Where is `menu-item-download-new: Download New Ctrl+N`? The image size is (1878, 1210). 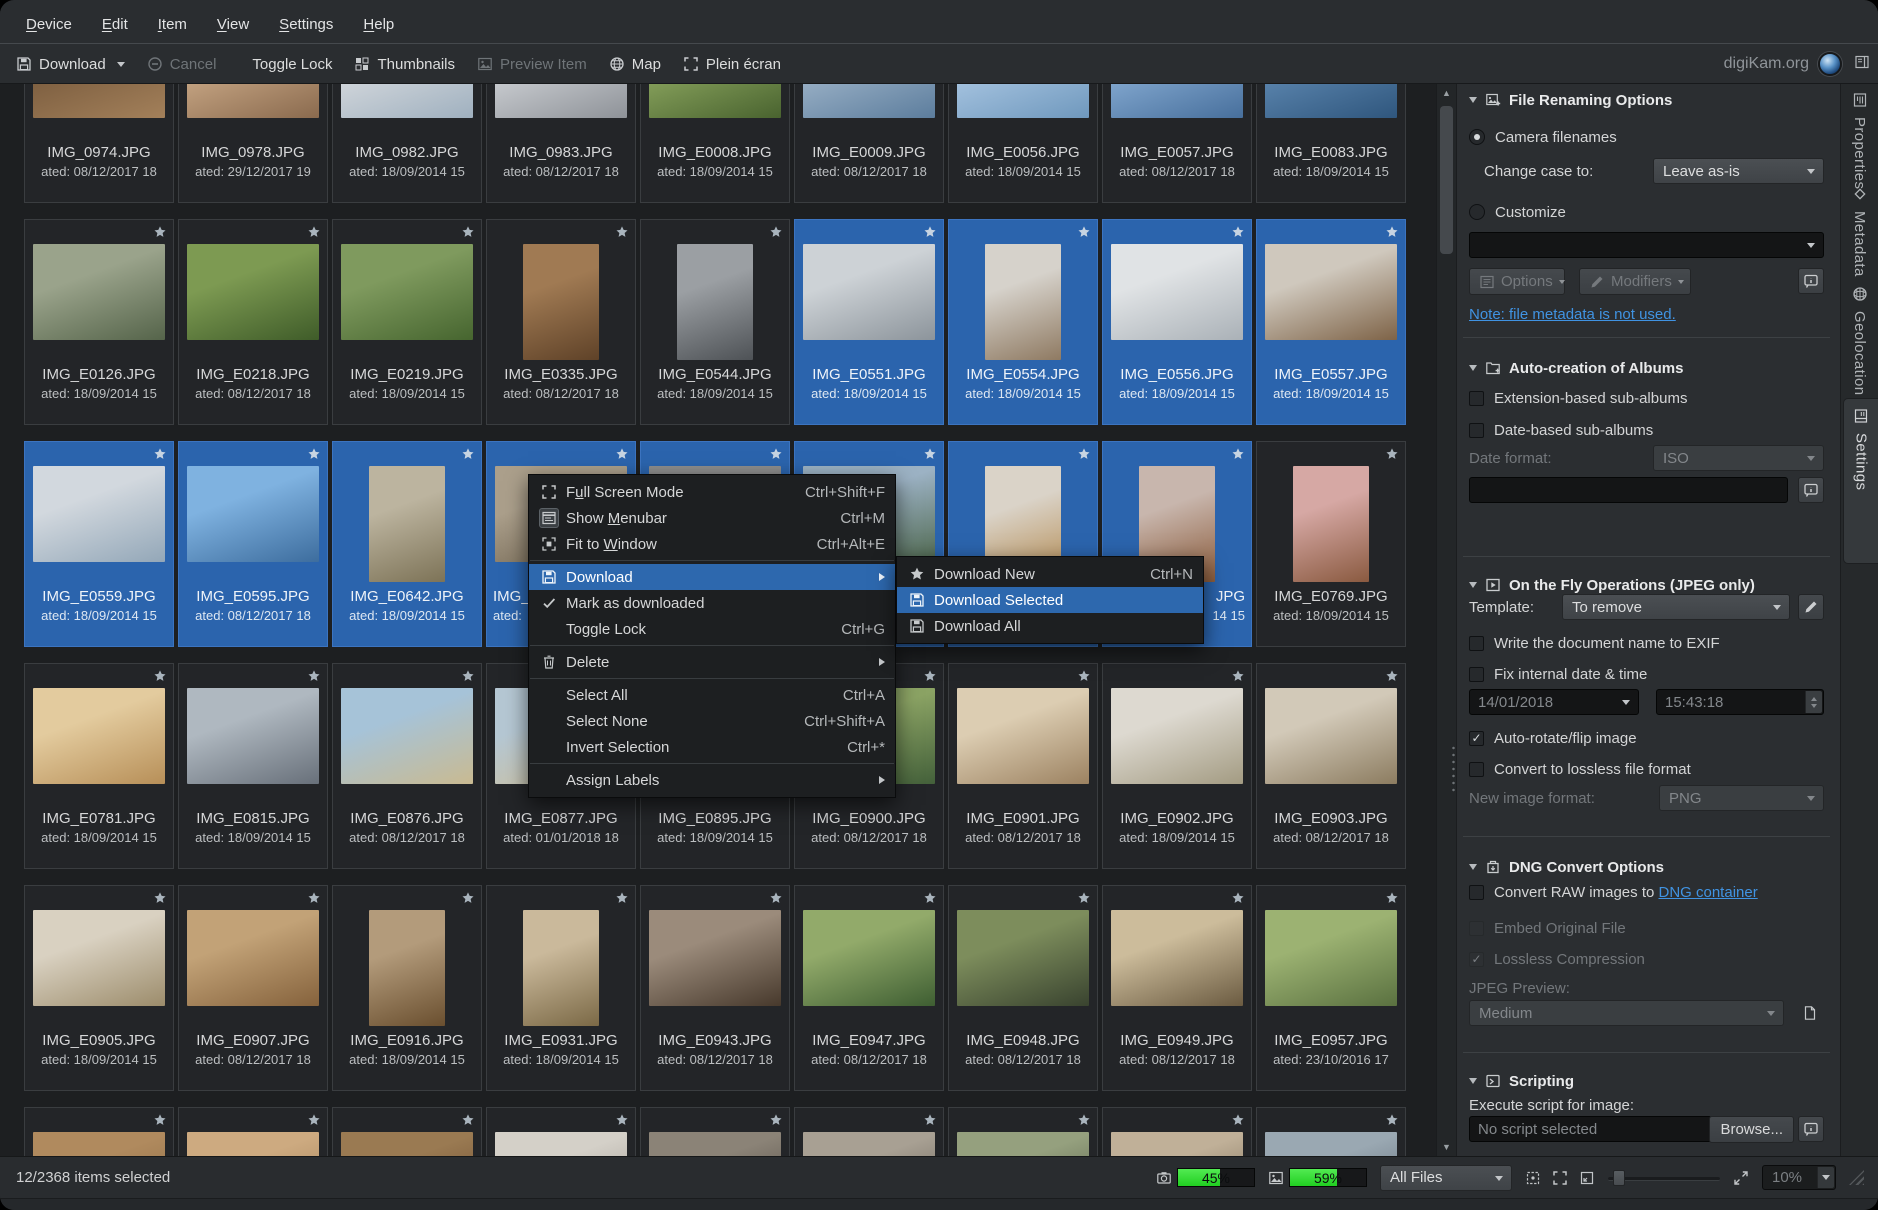 menu-item-download-new: Download New Ctrl+N is located at coordinates (1050, 574).